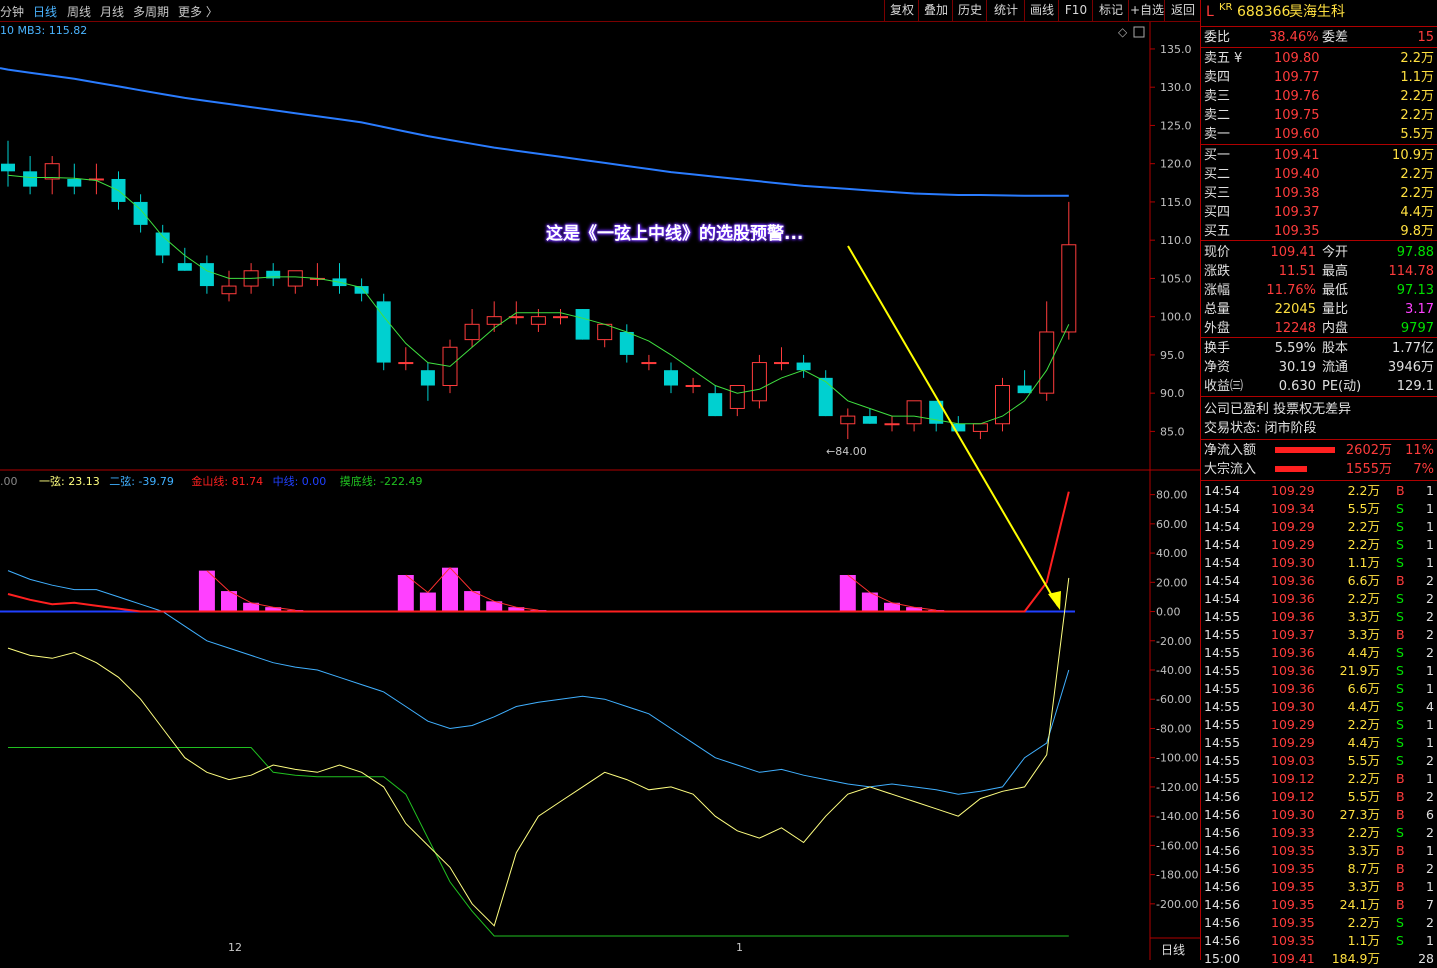 Image resolution: width=1437 pixels, height=968 pixels. I want to click on tick-row: 14:55 109.37 3.3万 B 2, so click(1319, 635).